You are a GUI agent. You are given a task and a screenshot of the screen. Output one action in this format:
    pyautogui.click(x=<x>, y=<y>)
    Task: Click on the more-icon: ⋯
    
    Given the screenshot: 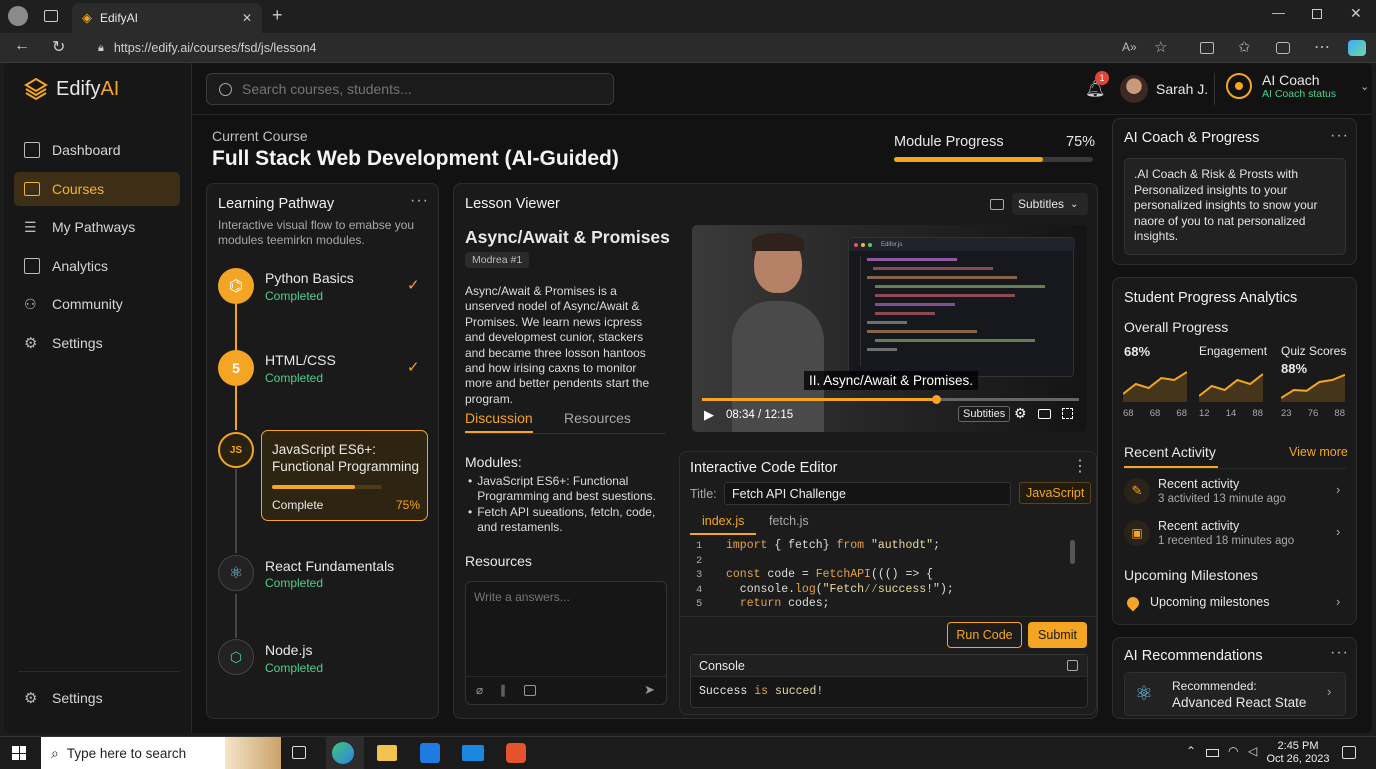 What is the action you would take?
    pyautogui.click(x=1322, y=47)
    